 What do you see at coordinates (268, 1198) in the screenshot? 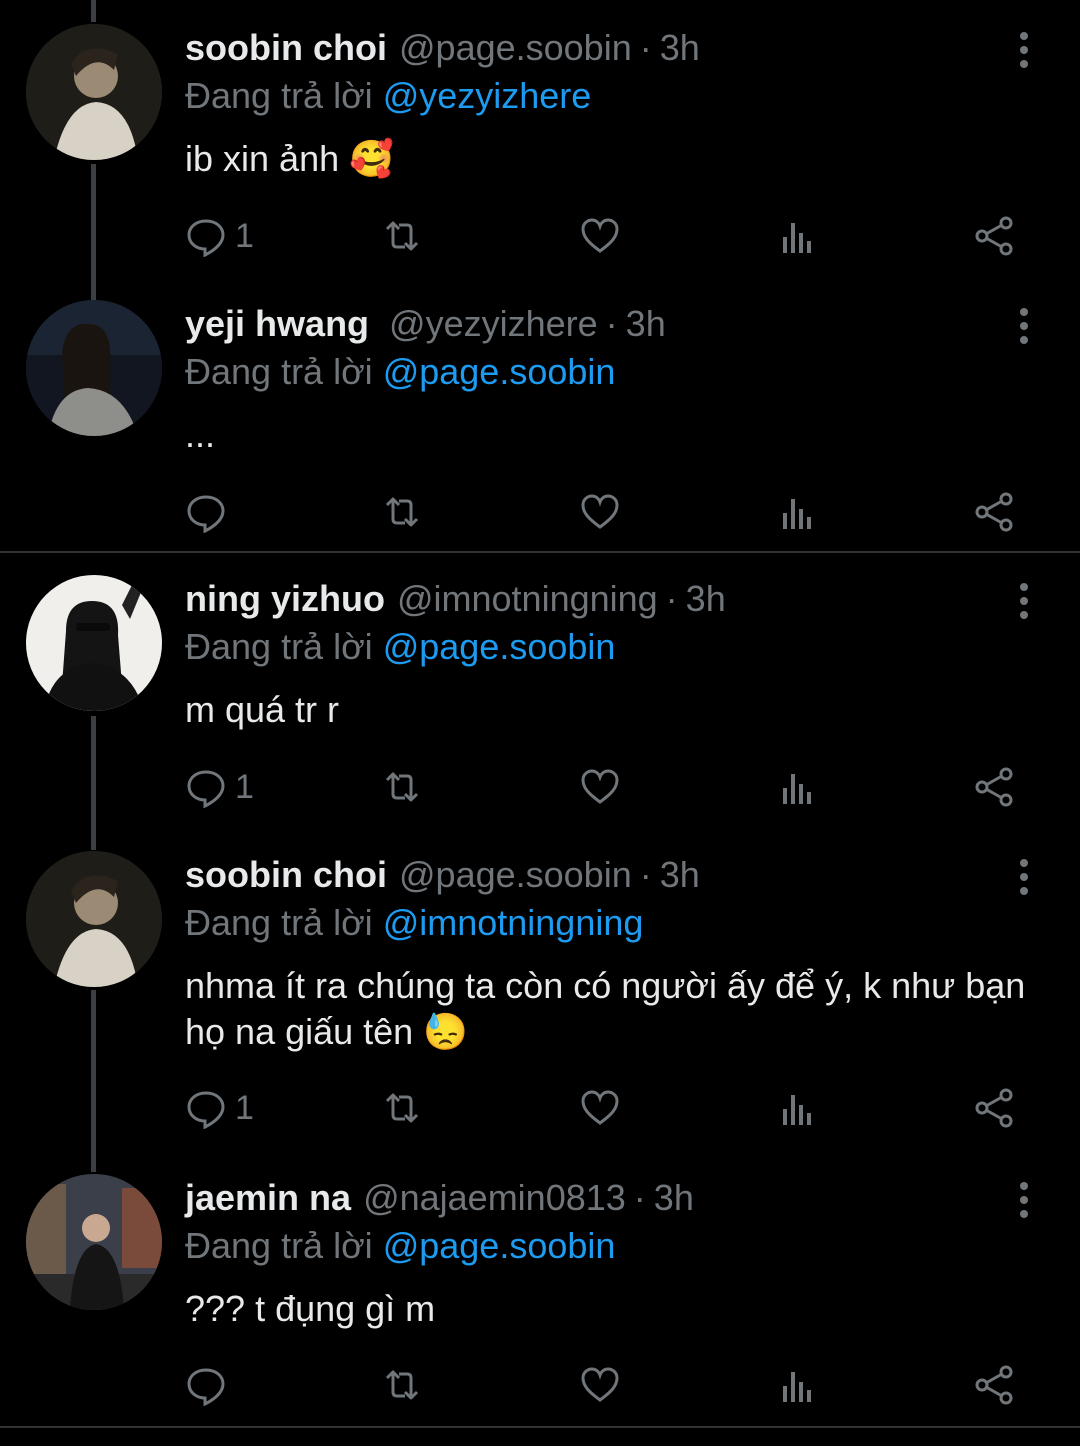
I see `display-name: jaemin na` at bounding box center [268, 1198].